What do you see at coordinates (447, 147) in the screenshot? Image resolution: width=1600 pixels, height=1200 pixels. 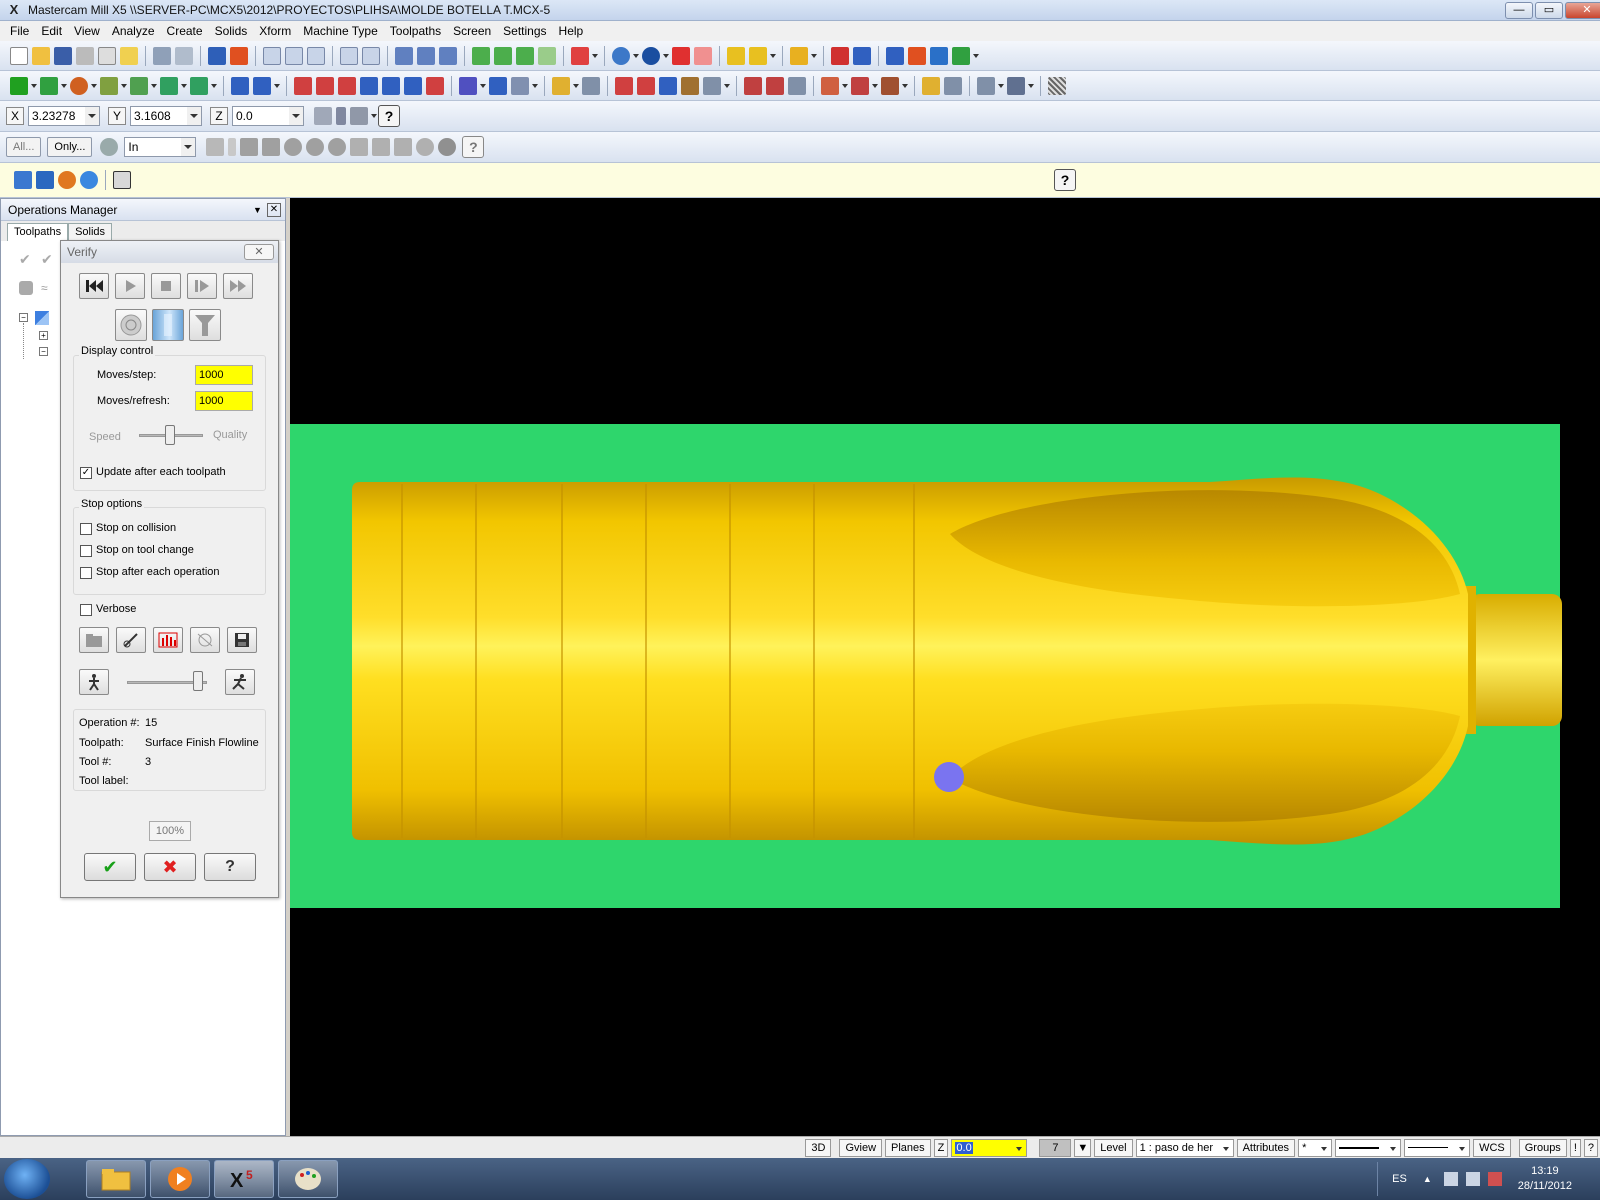 I see `end-selection-icon` at bounding box center [447, 147].